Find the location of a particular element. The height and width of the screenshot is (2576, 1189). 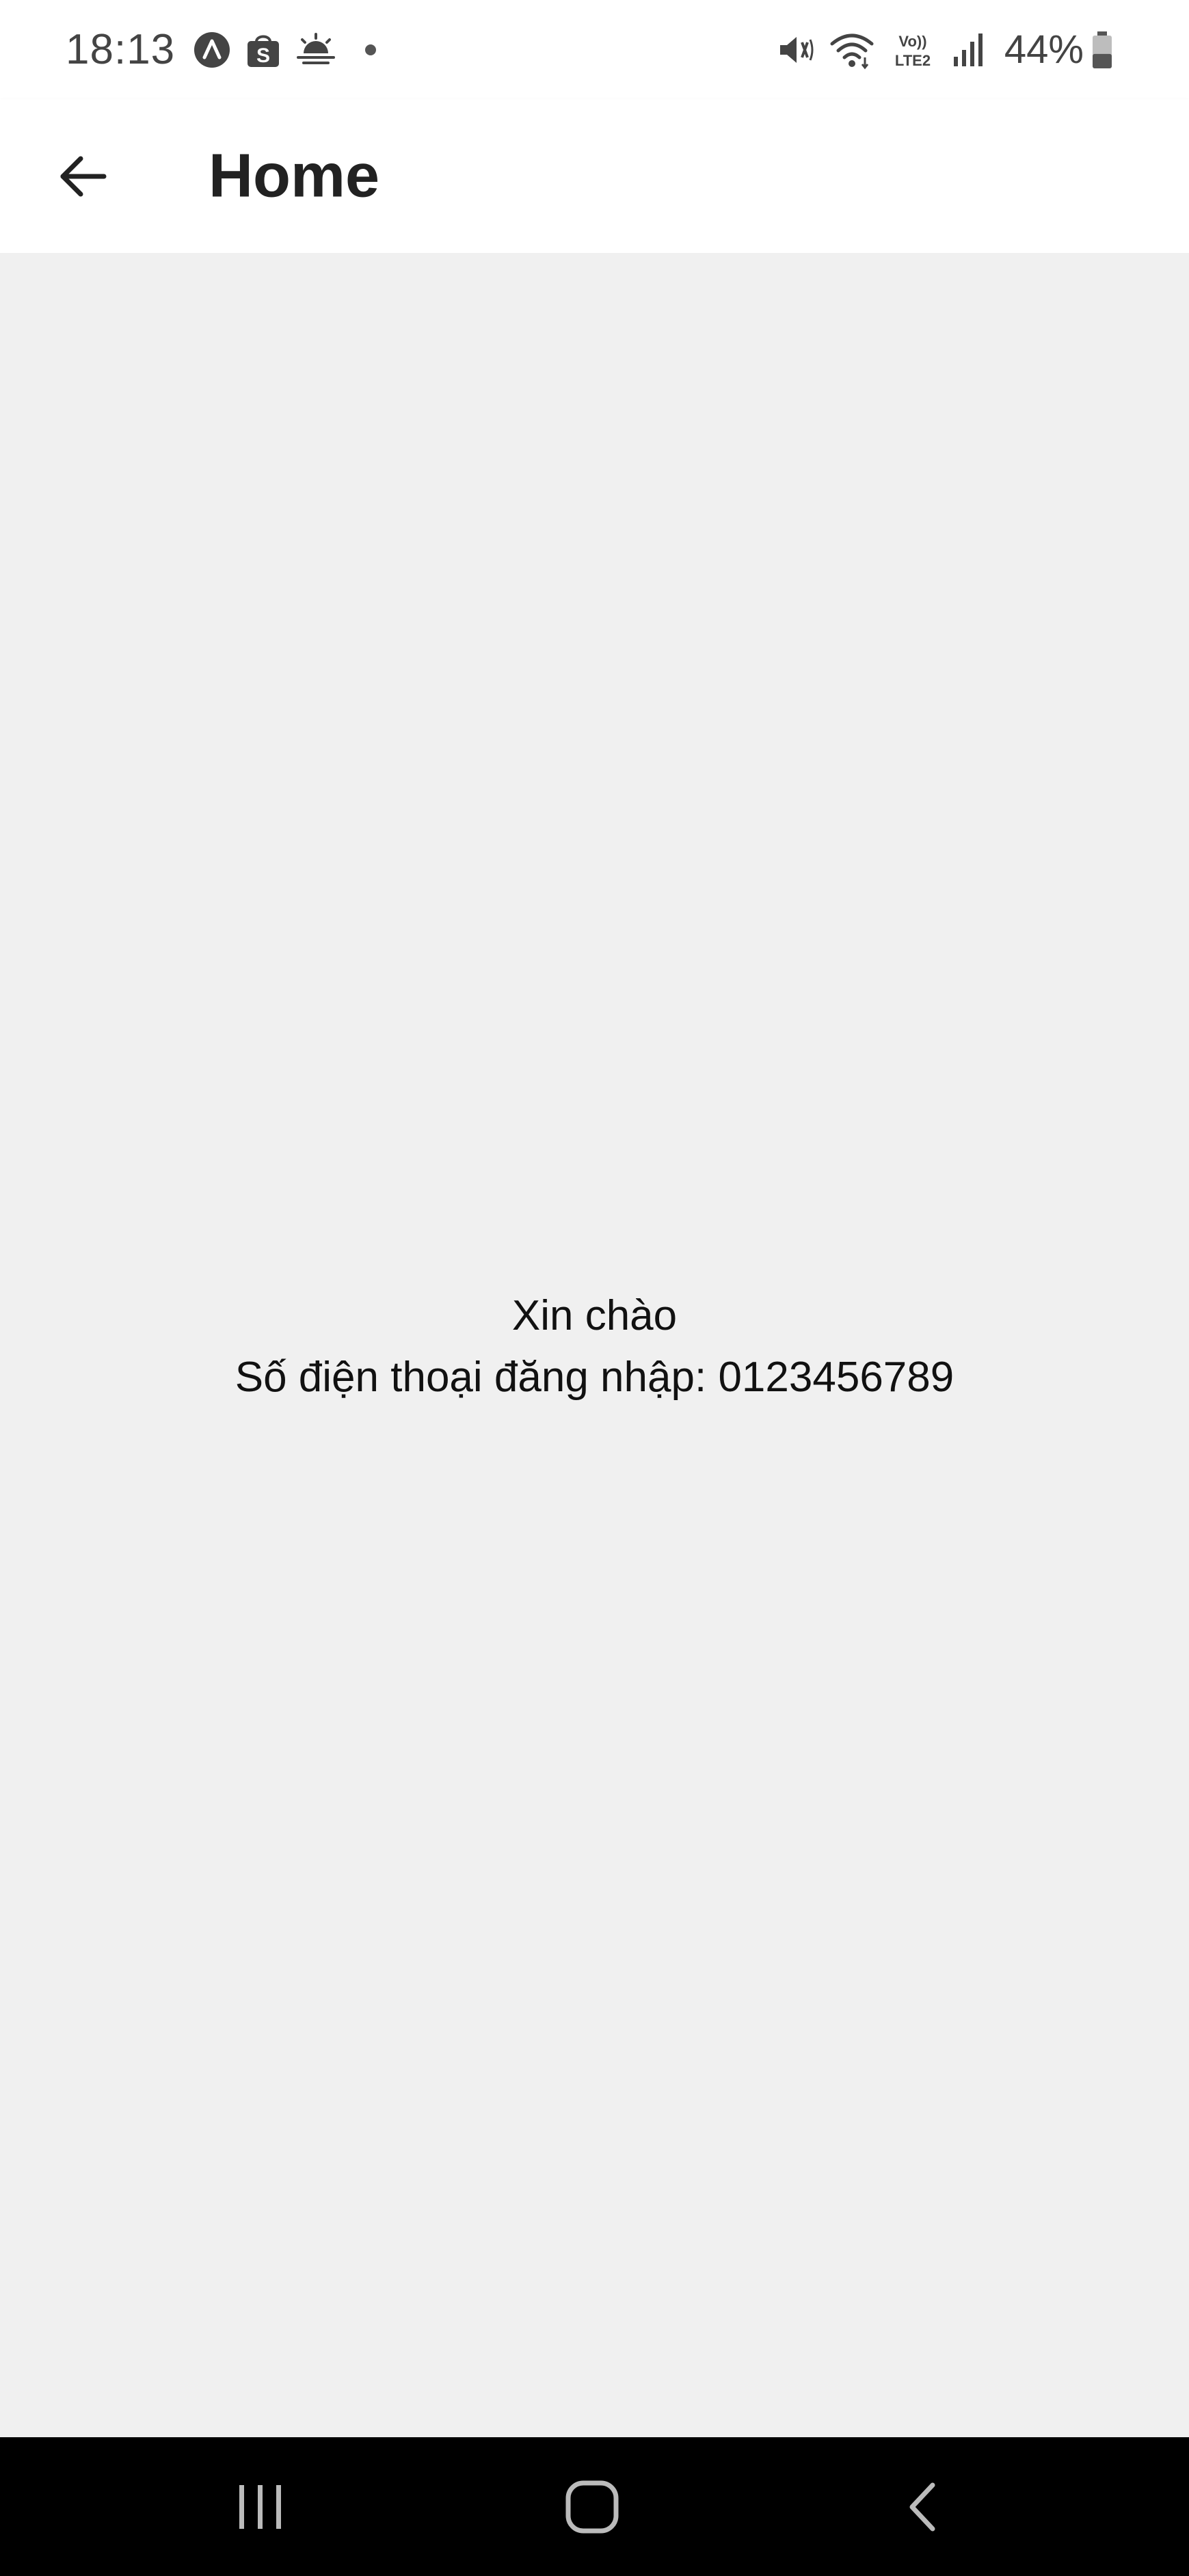

recent-apps-button is located at coordinates (260, 2507).